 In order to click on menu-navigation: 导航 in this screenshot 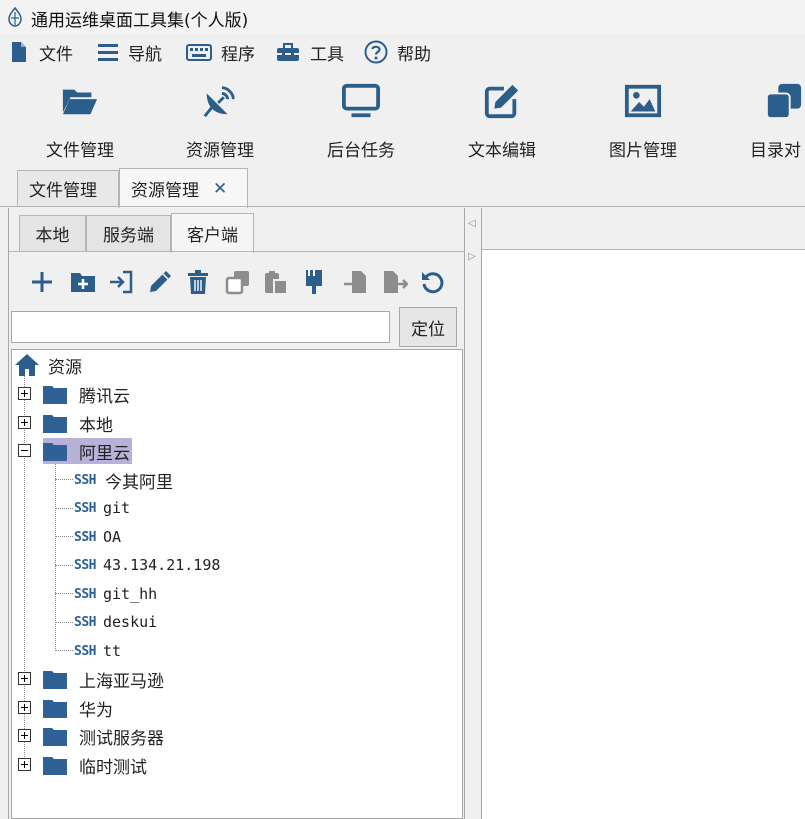, I will do `click(129, 52)`.